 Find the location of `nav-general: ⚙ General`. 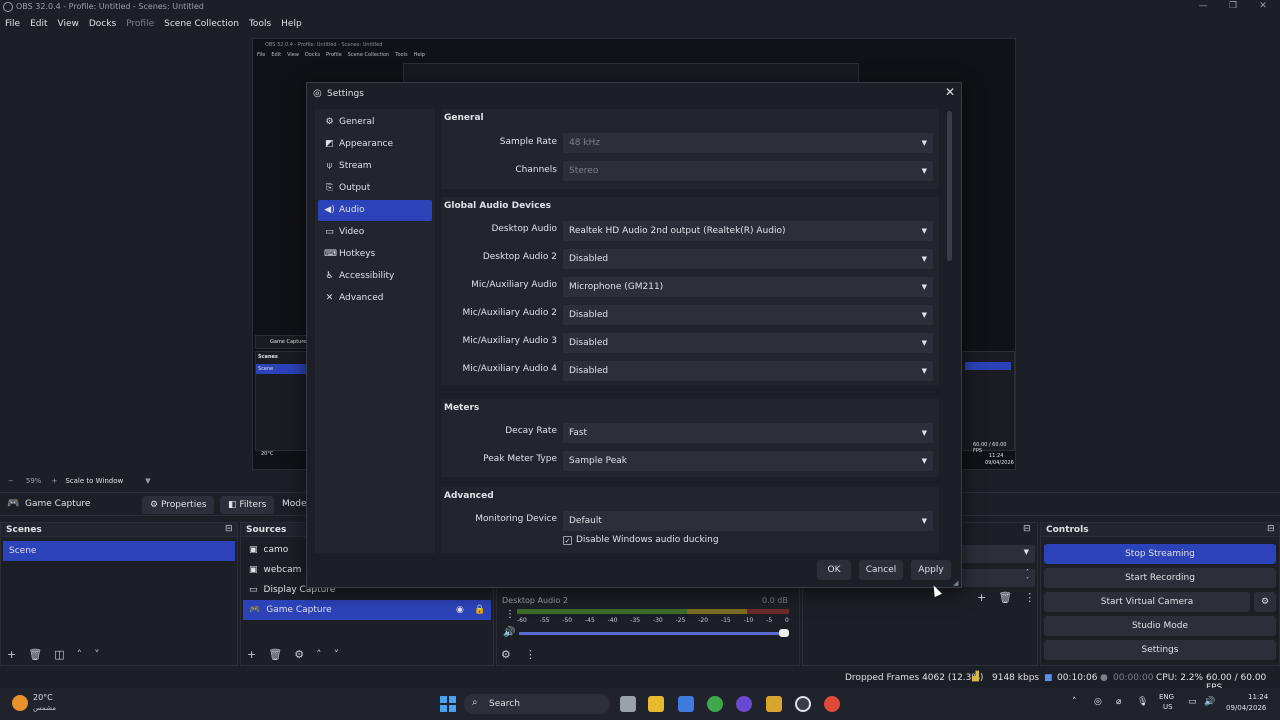

nav-general: ⚙ General is located at coordinates (375, 122).